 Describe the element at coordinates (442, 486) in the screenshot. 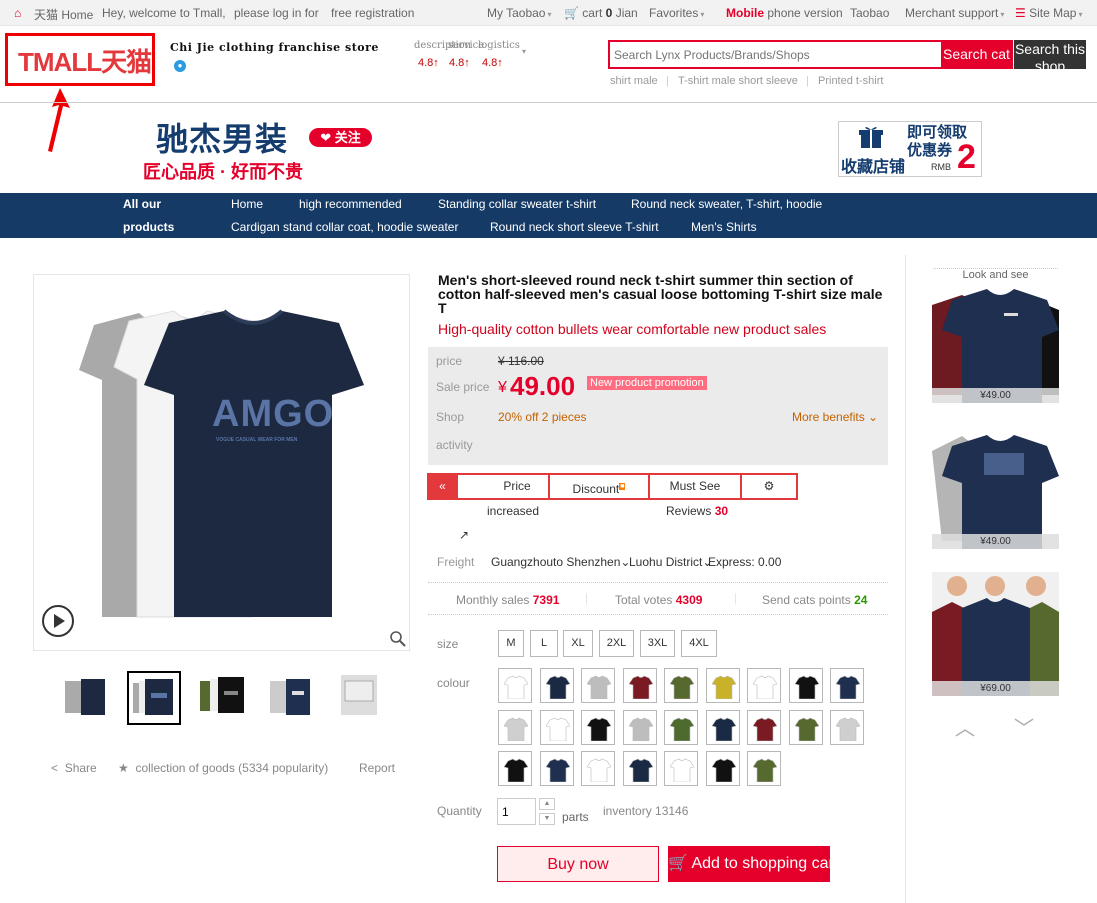

I see `back-arrow-icon: «` at that location.